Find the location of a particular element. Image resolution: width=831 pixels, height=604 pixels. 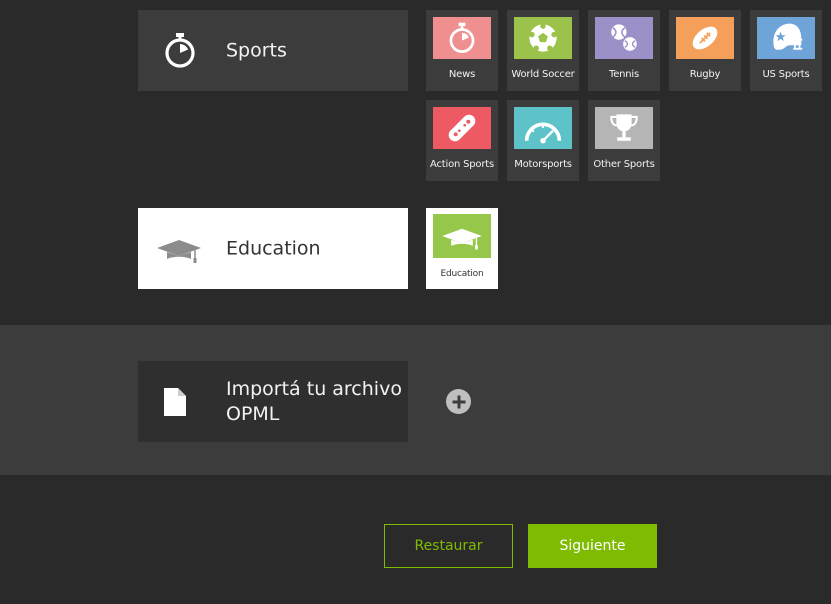

plus-circle-icon is located at coordinates (458, 401).